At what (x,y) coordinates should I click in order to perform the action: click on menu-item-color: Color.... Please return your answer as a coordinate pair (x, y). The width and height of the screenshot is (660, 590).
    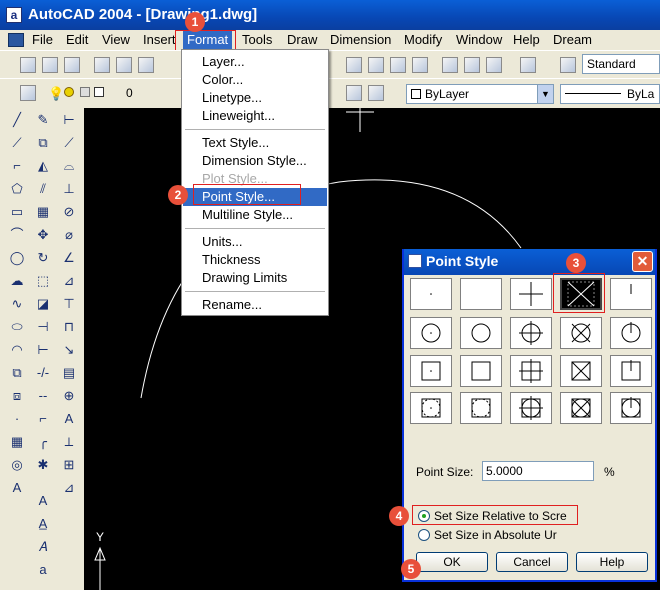
    Looking at the image, I should click on (255, 80).